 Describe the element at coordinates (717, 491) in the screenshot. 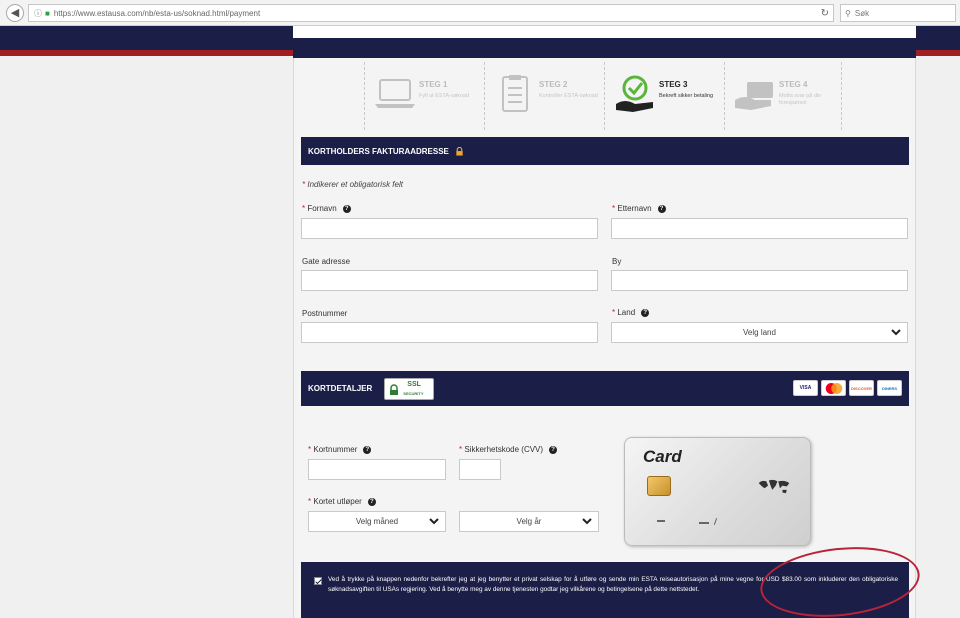

I see `credit-card-illustration: Card` at that location.